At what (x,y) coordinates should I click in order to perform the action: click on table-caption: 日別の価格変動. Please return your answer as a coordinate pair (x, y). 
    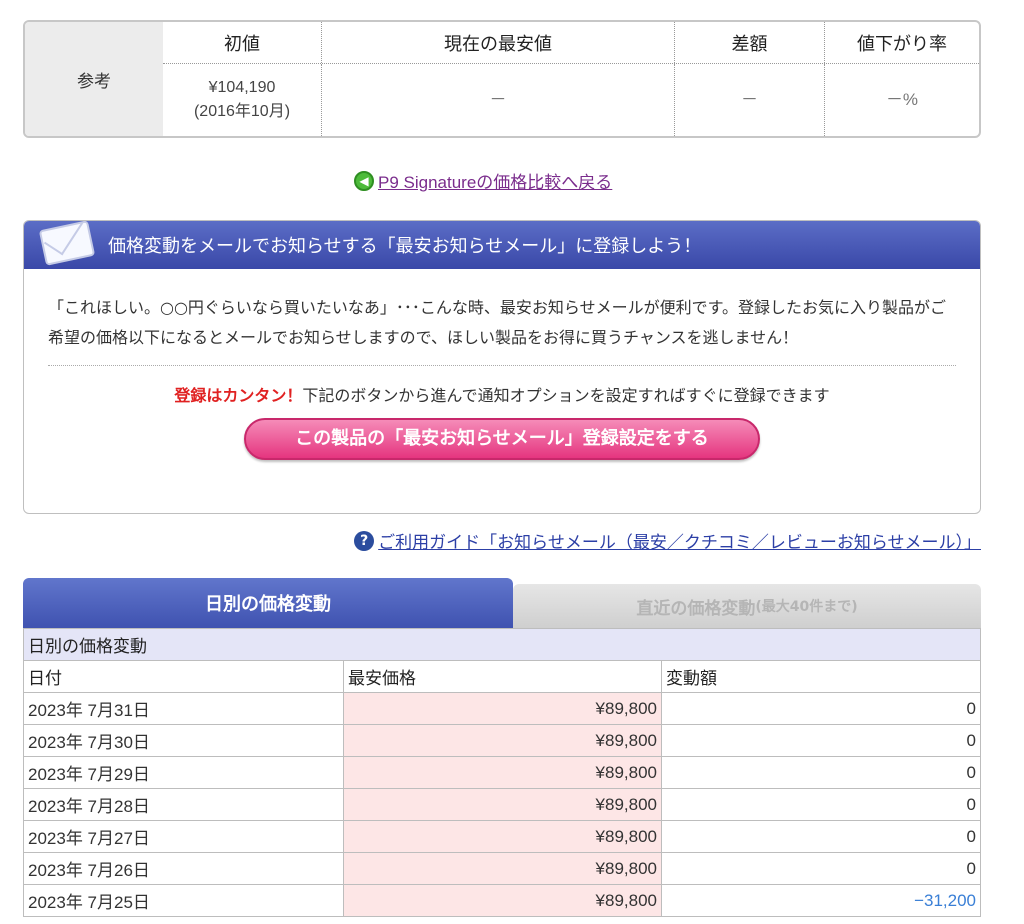
    Looking at the image, I should click on (502, 644).